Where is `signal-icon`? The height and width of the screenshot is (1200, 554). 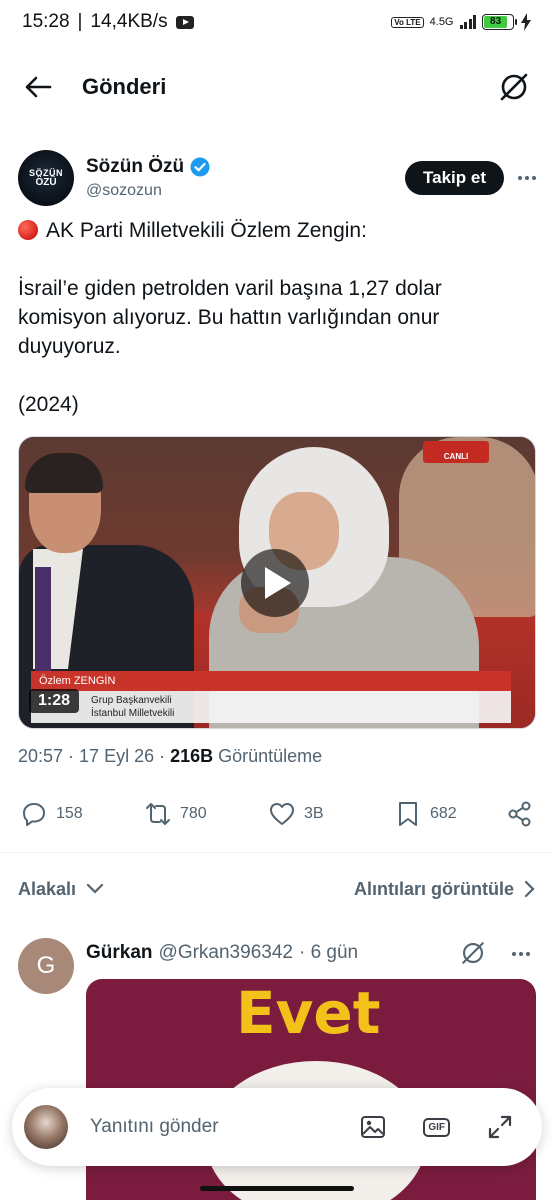 signal-icon is located at coordinates (467, 22).